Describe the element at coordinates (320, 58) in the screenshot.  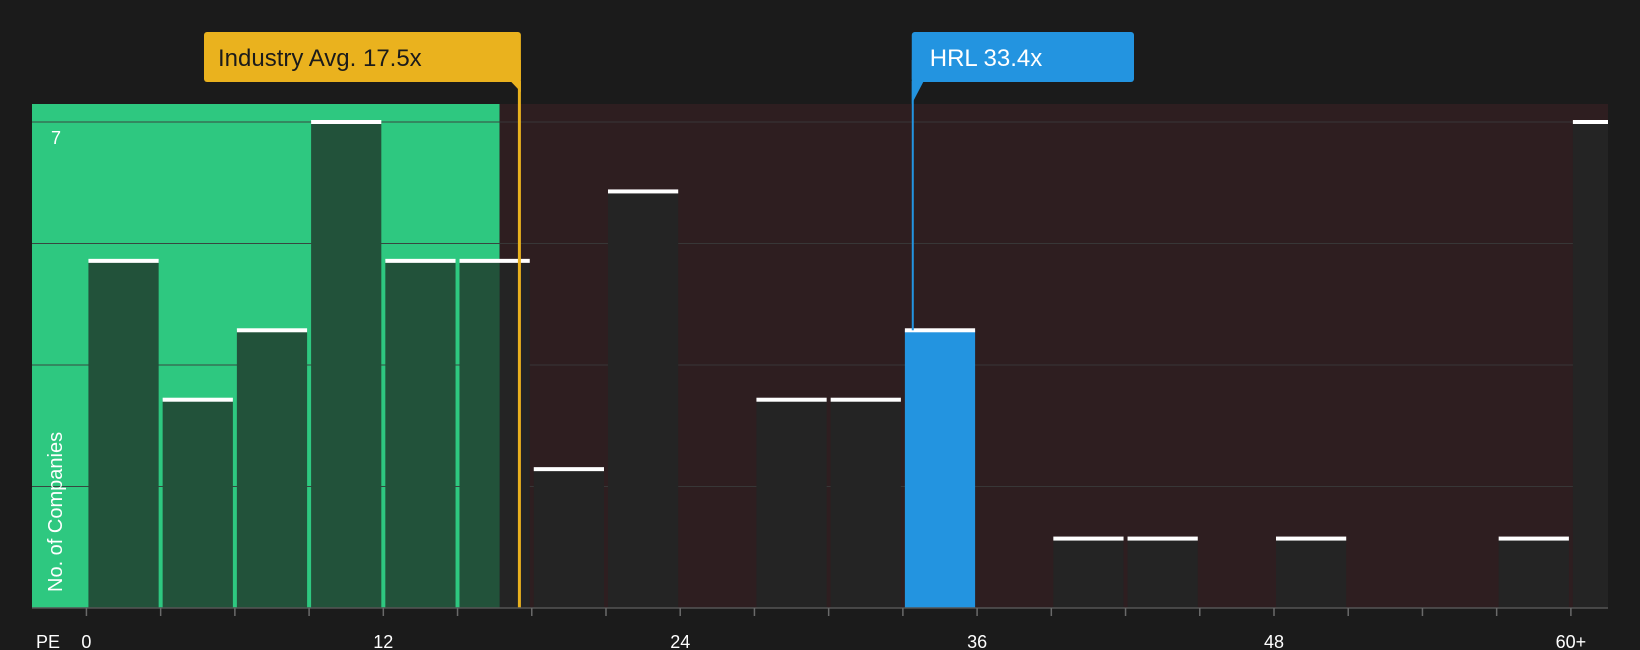
I see `industry-avg-label: Industry Avg. 17.5x` at that location.